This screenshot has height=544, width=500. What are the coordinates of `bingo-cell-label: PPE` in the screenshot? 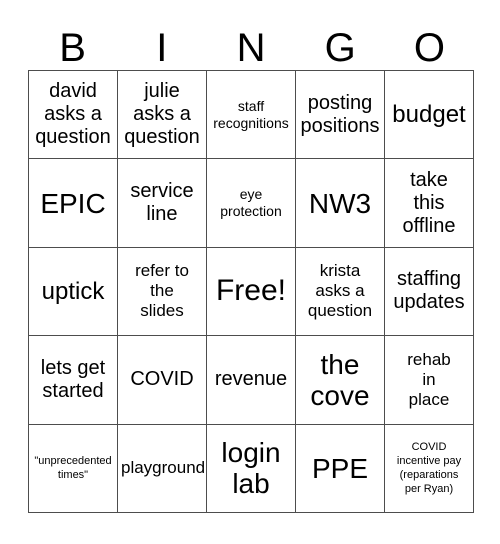 It's located at (340, 468).